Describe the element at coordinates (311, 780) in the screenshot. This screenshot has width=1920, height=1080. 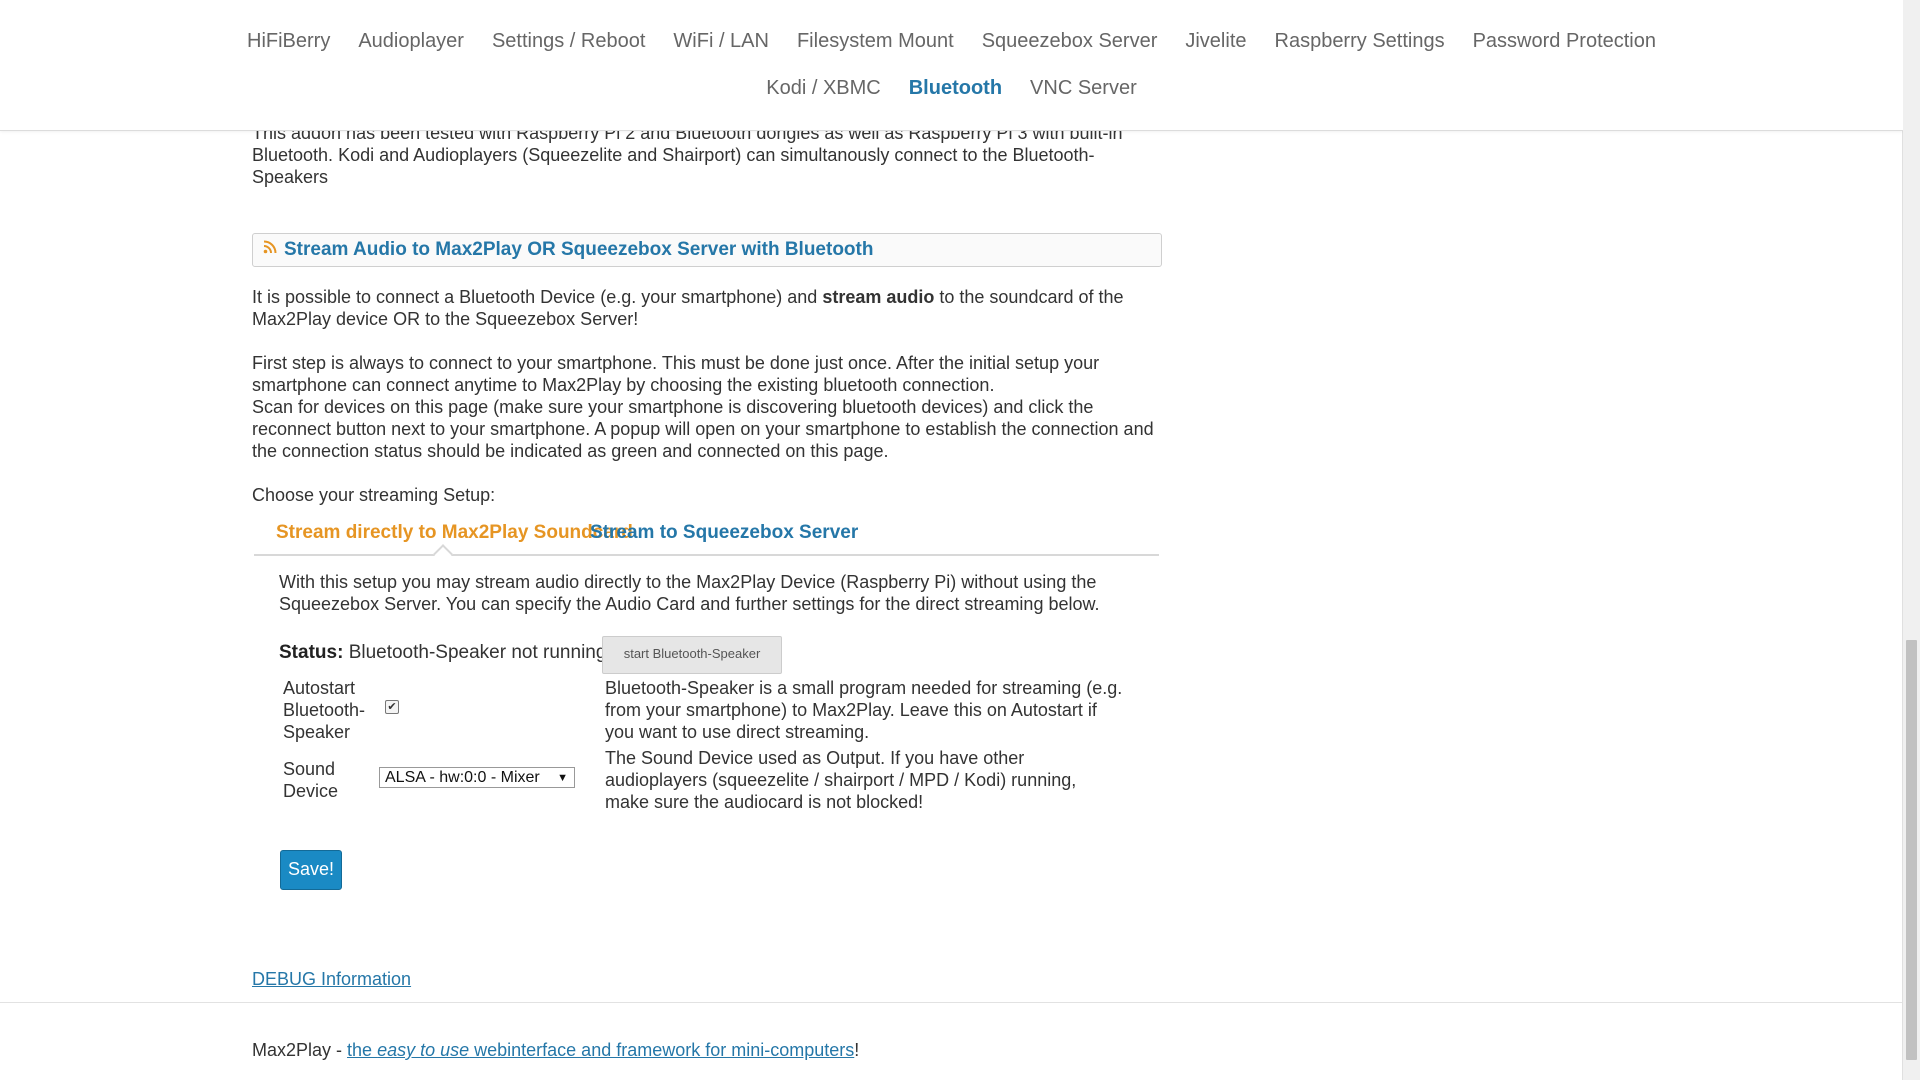
I see `sound-device-label: Sound Device` at that location.